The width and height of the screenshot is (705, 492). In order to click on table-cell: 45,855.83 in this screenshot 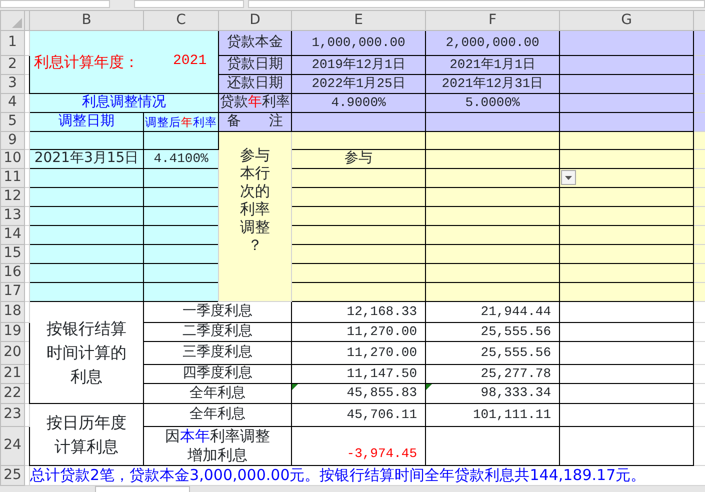, I will do `click(359, 394)`.